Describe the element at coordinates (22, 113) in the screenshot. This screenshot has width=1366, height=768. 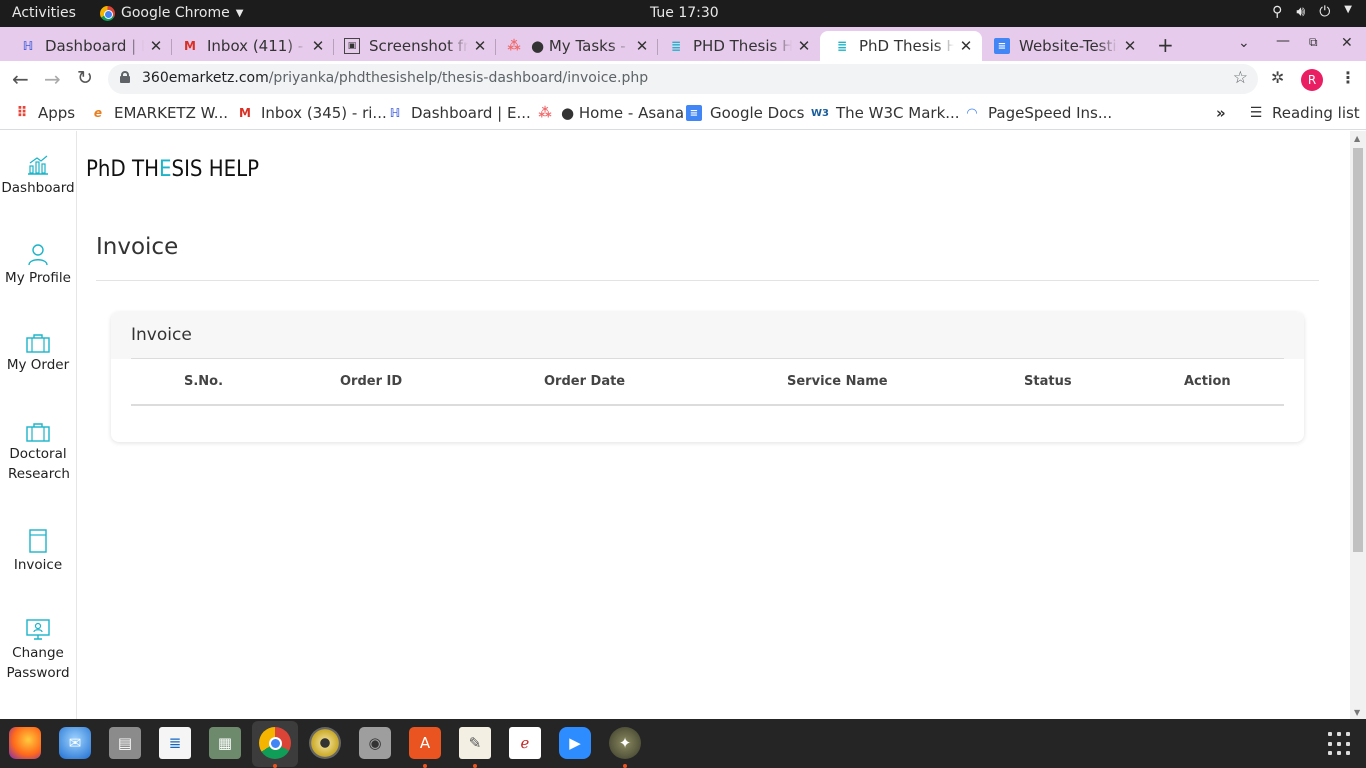
I see `apps-grid-icon: ⠿` at that location.